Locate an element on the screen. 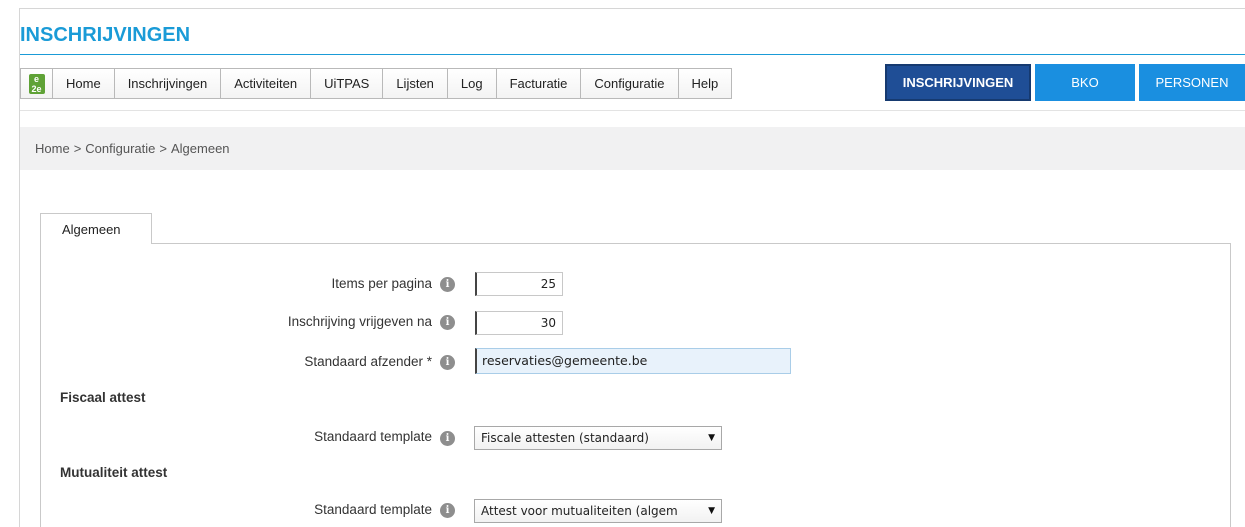  module-bko-button: BKO is located at coordinates (1085, 82).